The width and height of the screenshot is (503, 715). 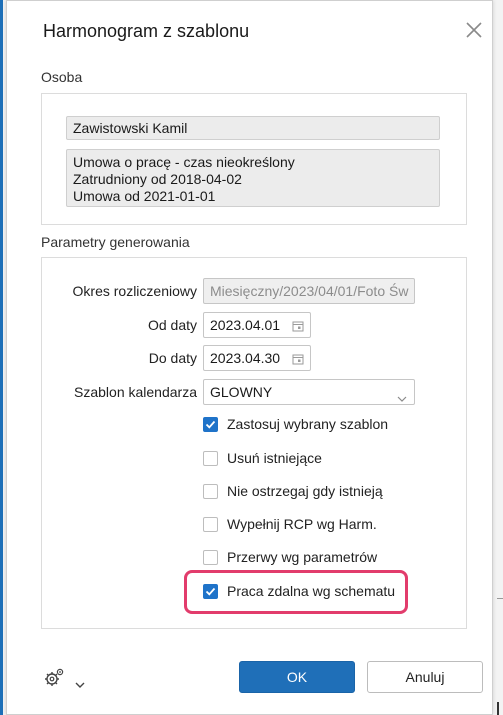 I want to click on period-label: Okres rozliczeniowy, so click(x=134, y=291).